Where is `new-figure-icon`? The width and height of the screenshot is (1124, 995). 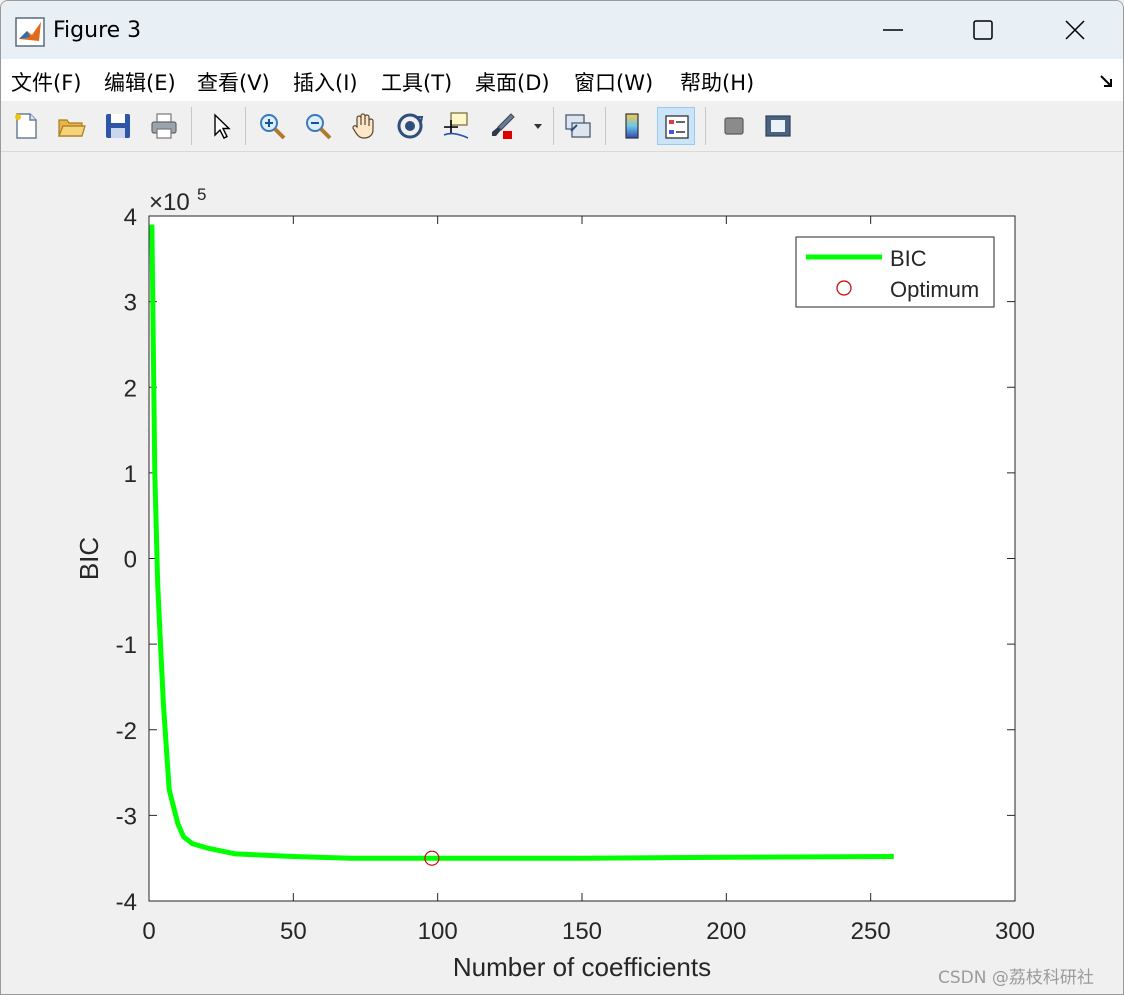
new-figure-icon is located at coordinates (26, 126).